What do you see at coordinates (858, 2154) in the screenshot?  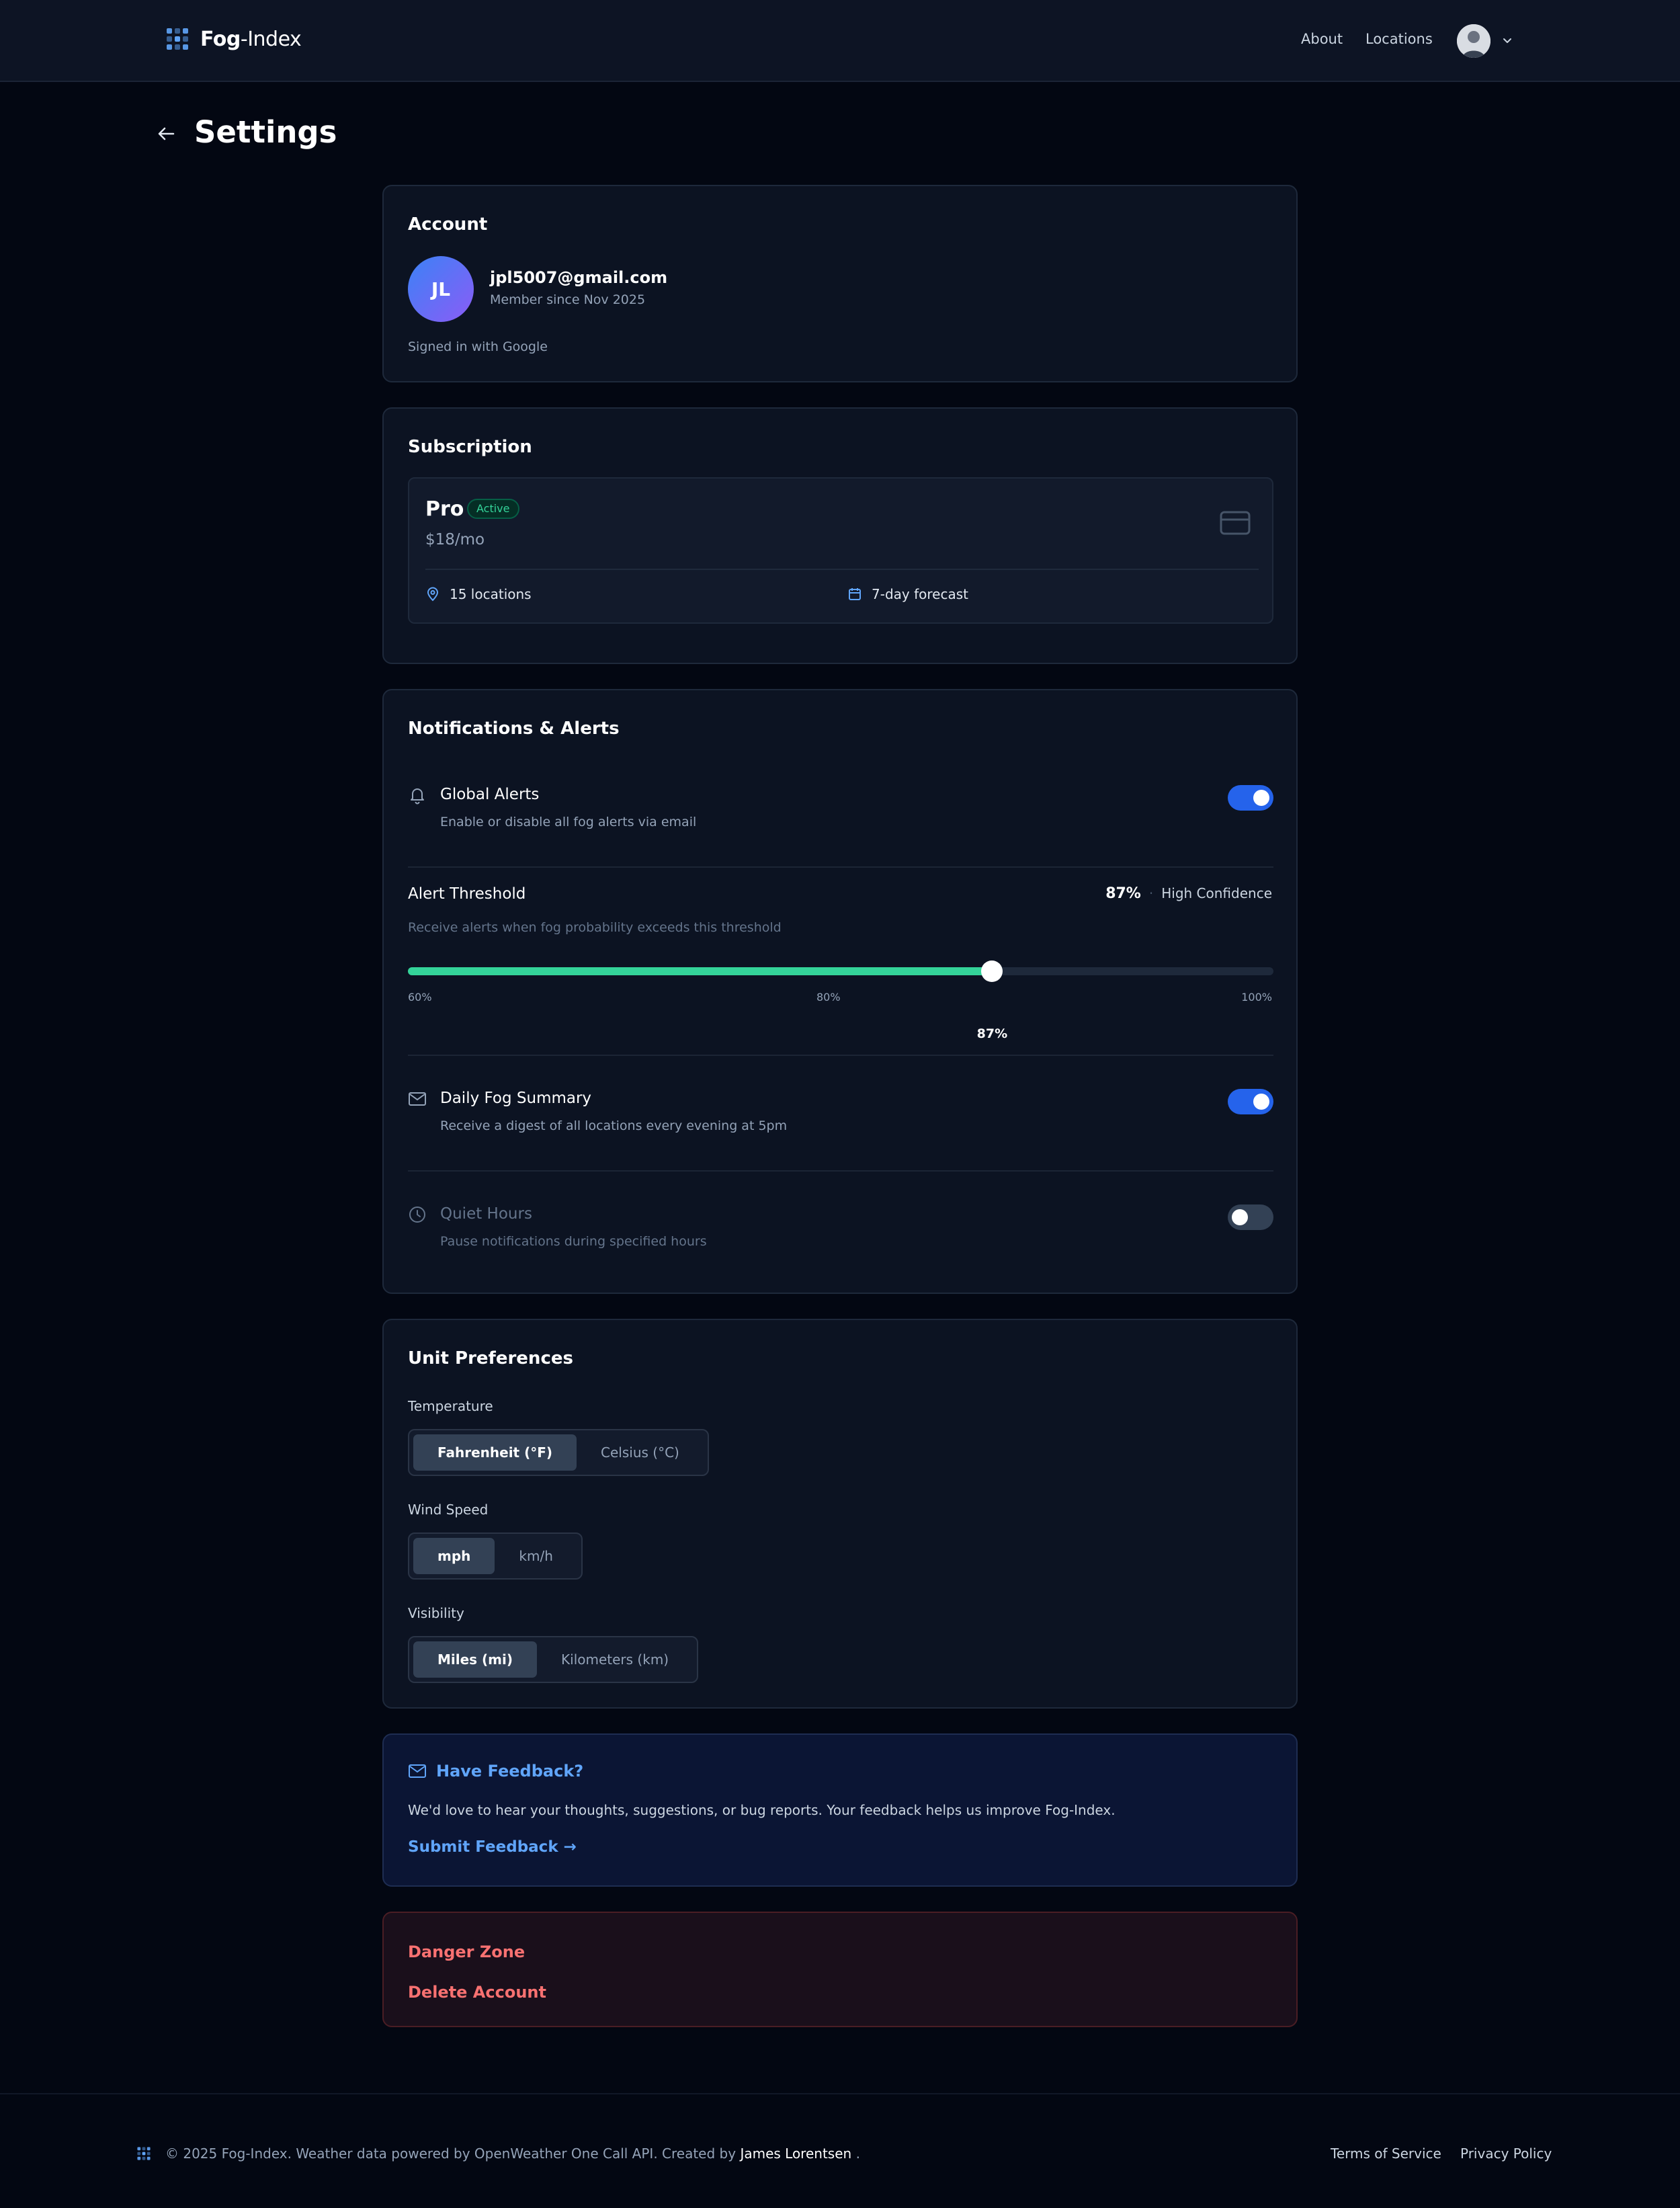 I see `footer-period: .` at bounding box center [858, 2154].